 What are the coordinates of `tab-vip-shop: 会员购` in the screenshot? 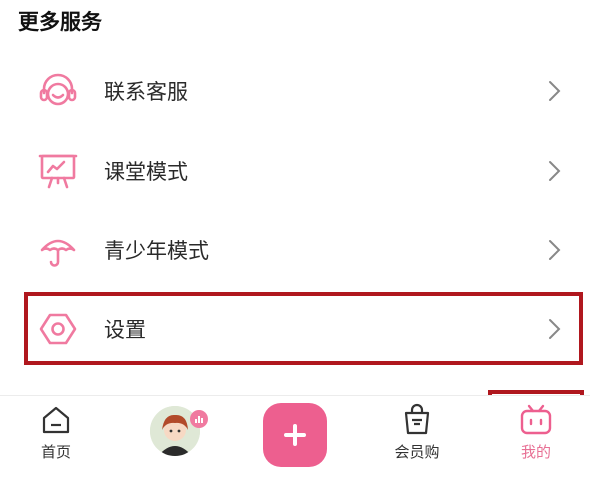 It's located at (417, 443).